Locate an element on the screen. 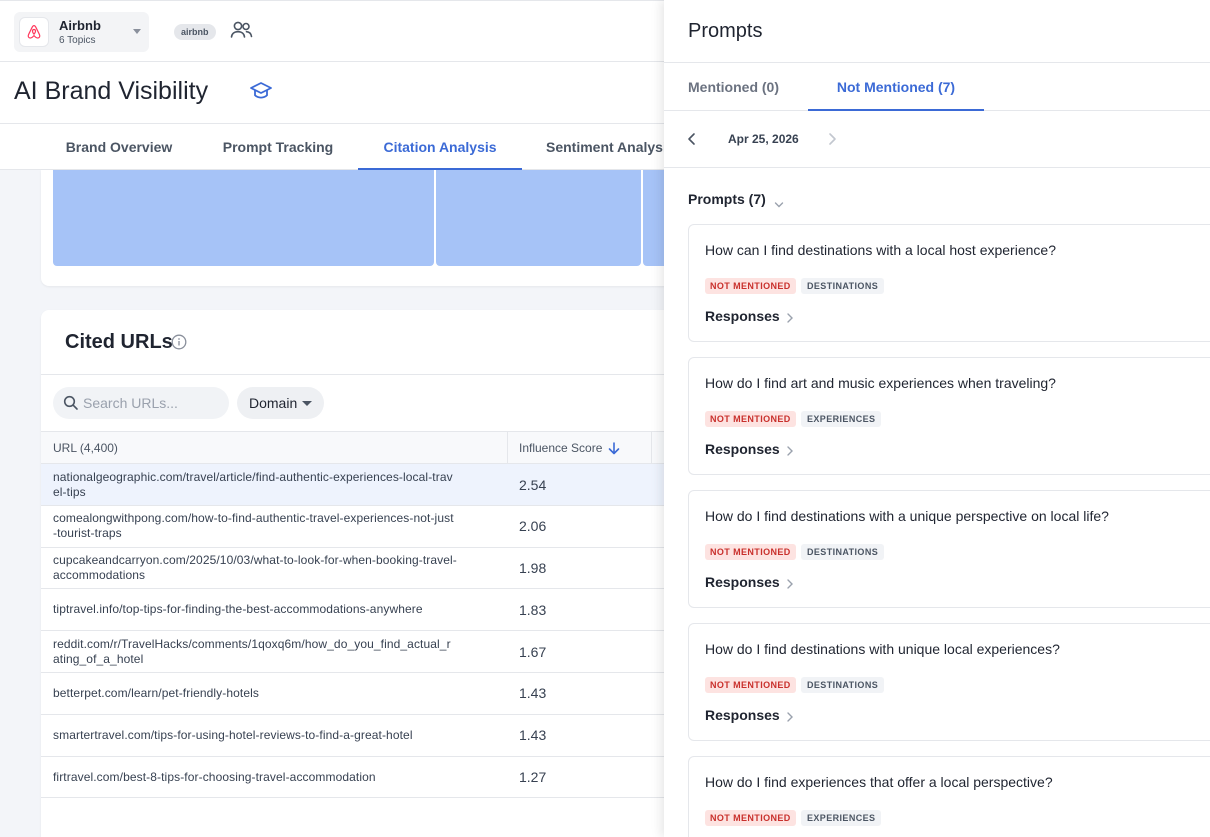  influence-score-cell: 1.27 is located at coordinates (533, 777).